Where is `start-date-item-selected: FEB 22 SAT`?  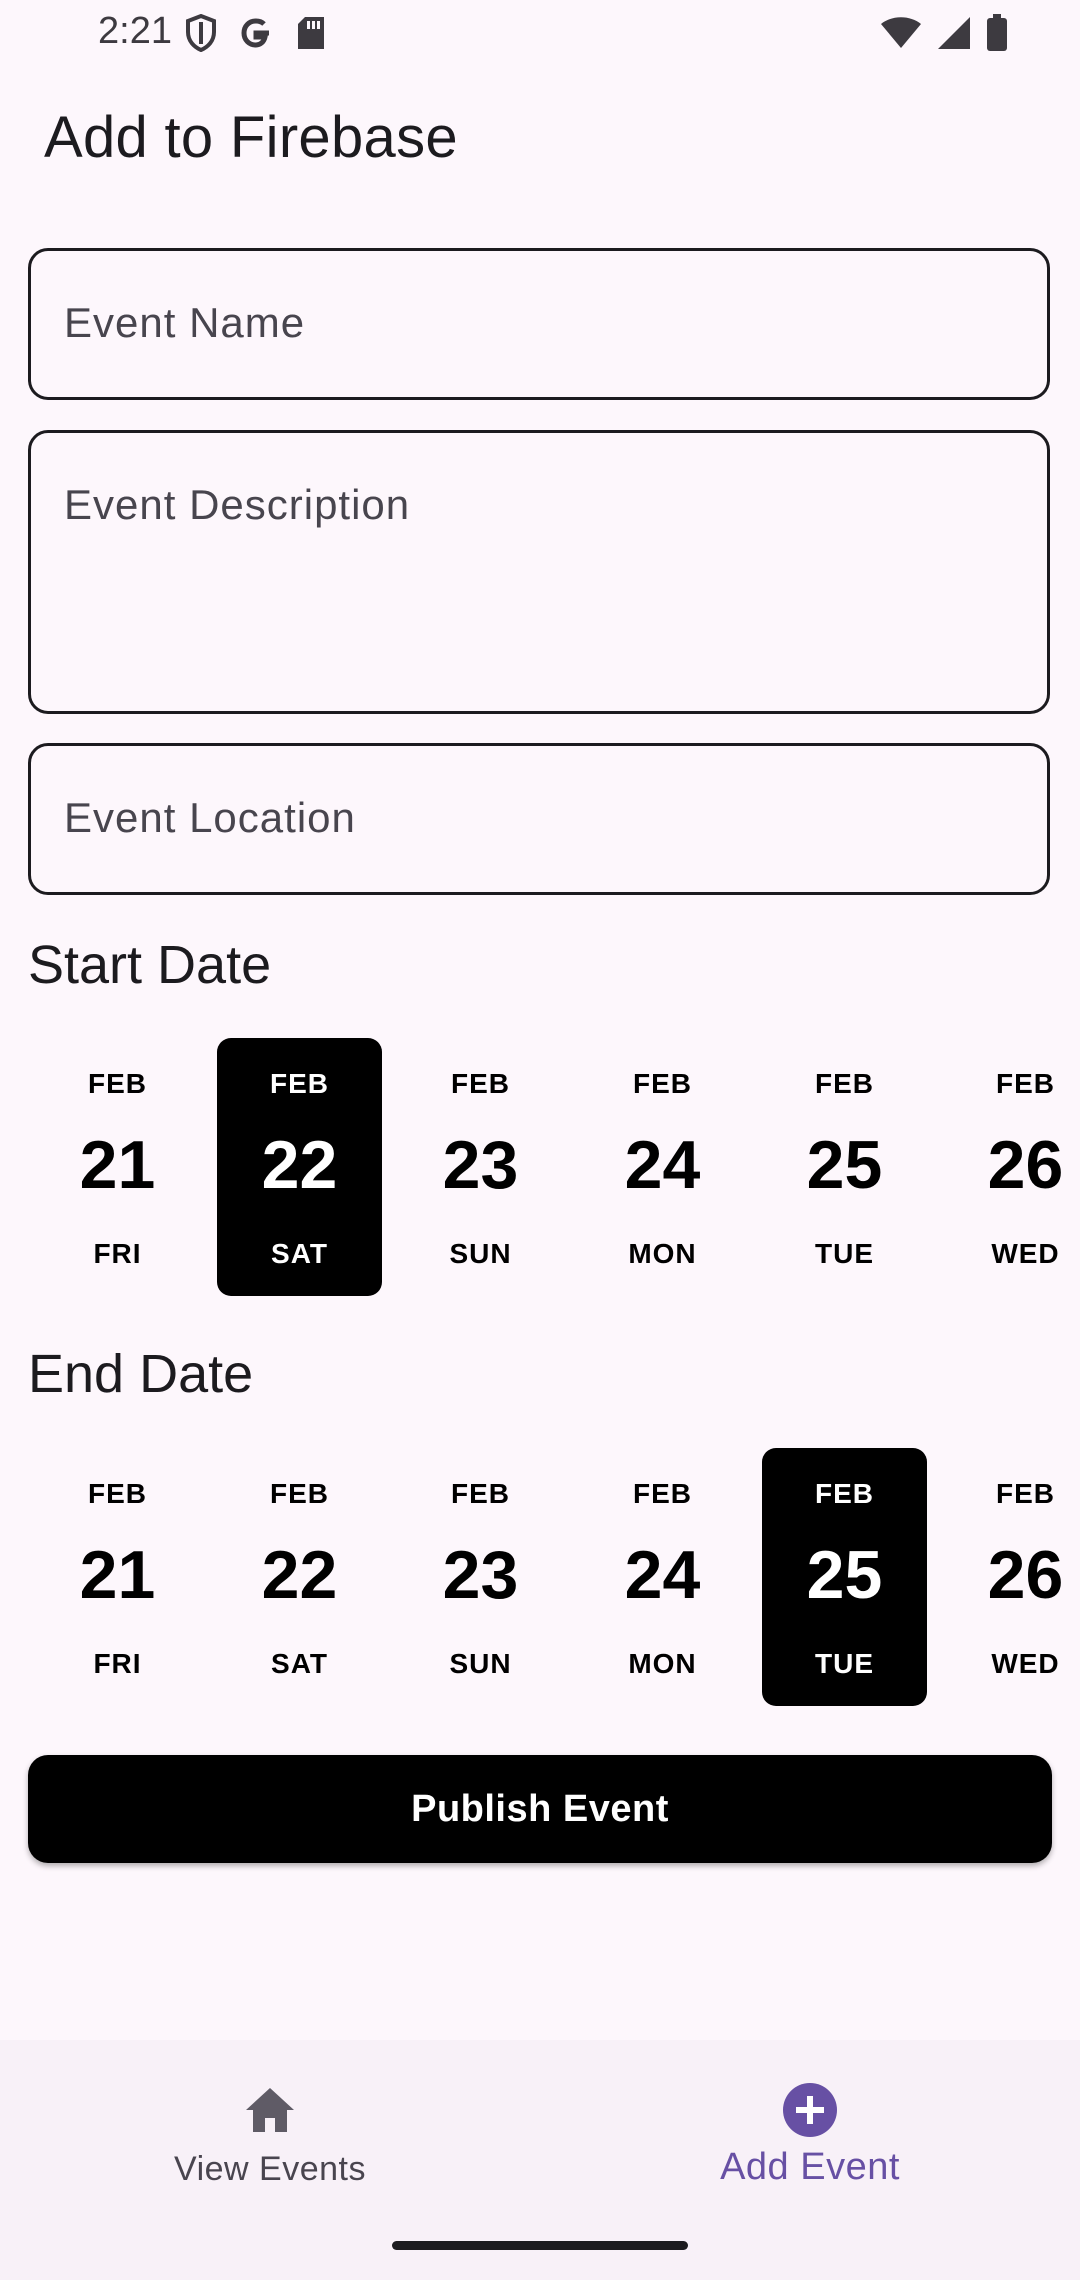
start-date-item-selected: FEB 22 SAT is located at coordinates (299, 1167).